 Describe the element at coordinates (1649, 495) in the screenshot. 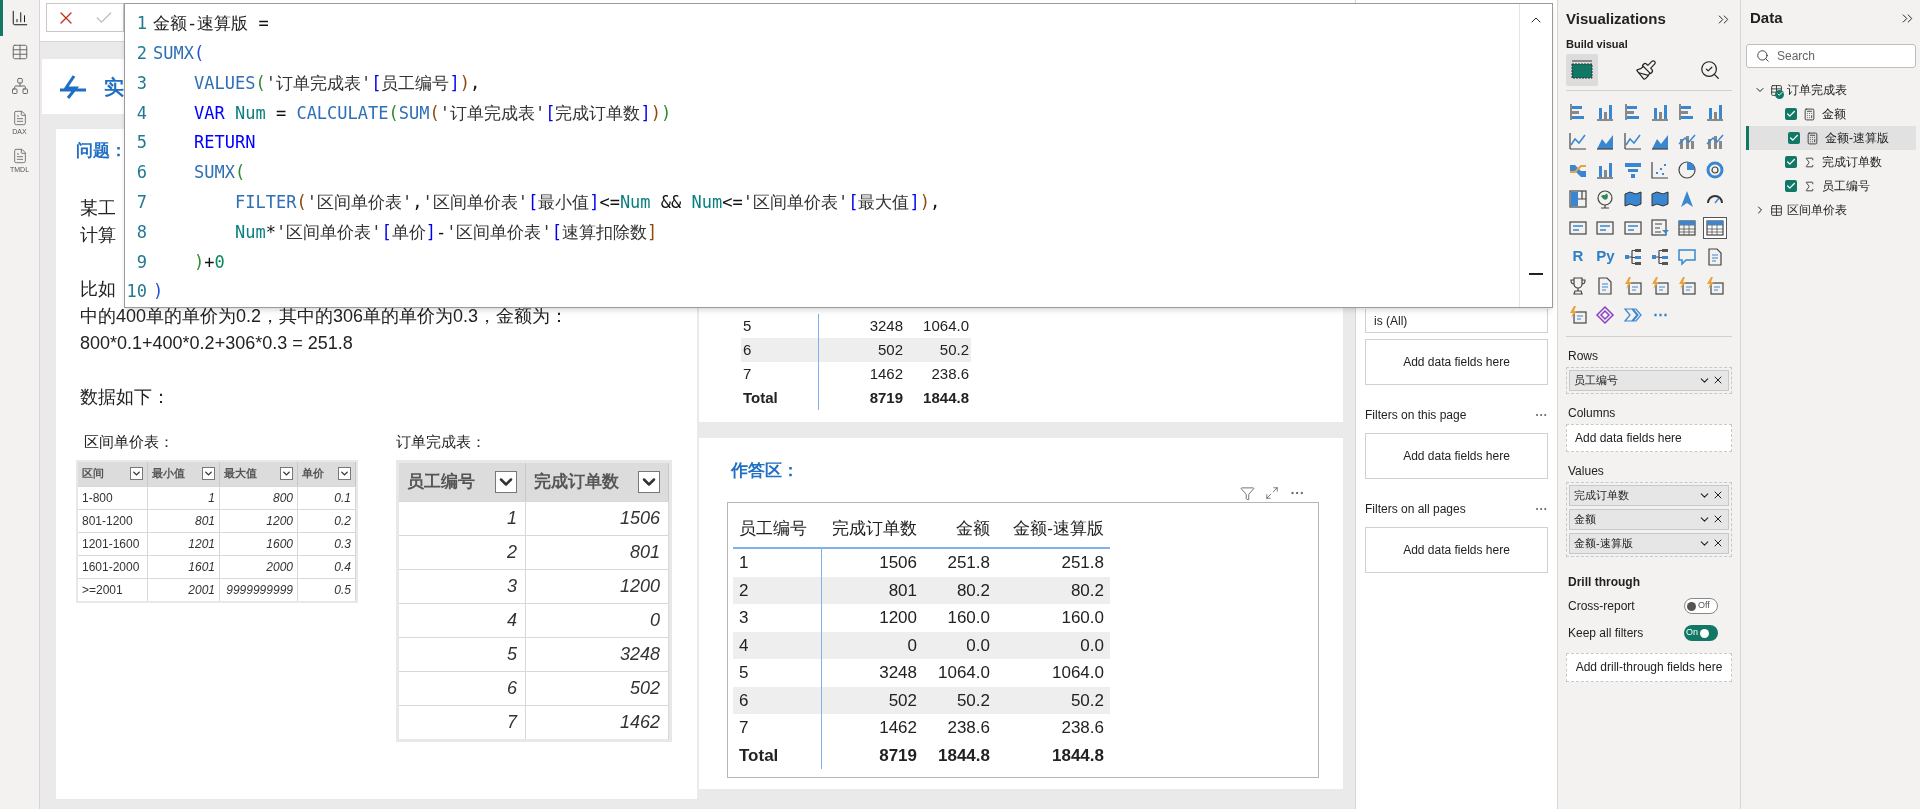

I see `field-chip: 完成订单数` at that location.